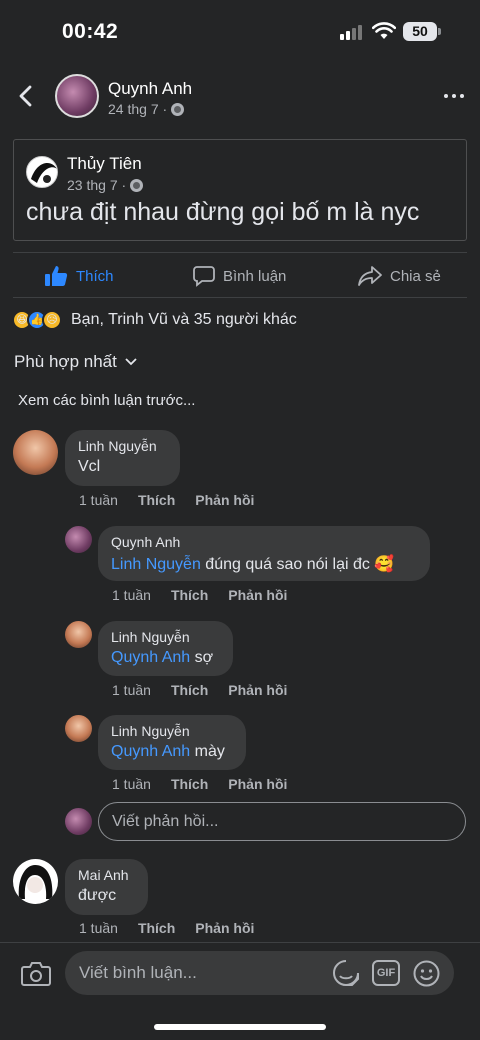 The image size is (480, 1040). What do you see at coordinates (42, 172) in the screenshot?
I see `shared-author-avatar` at bounding box center [42, 172].